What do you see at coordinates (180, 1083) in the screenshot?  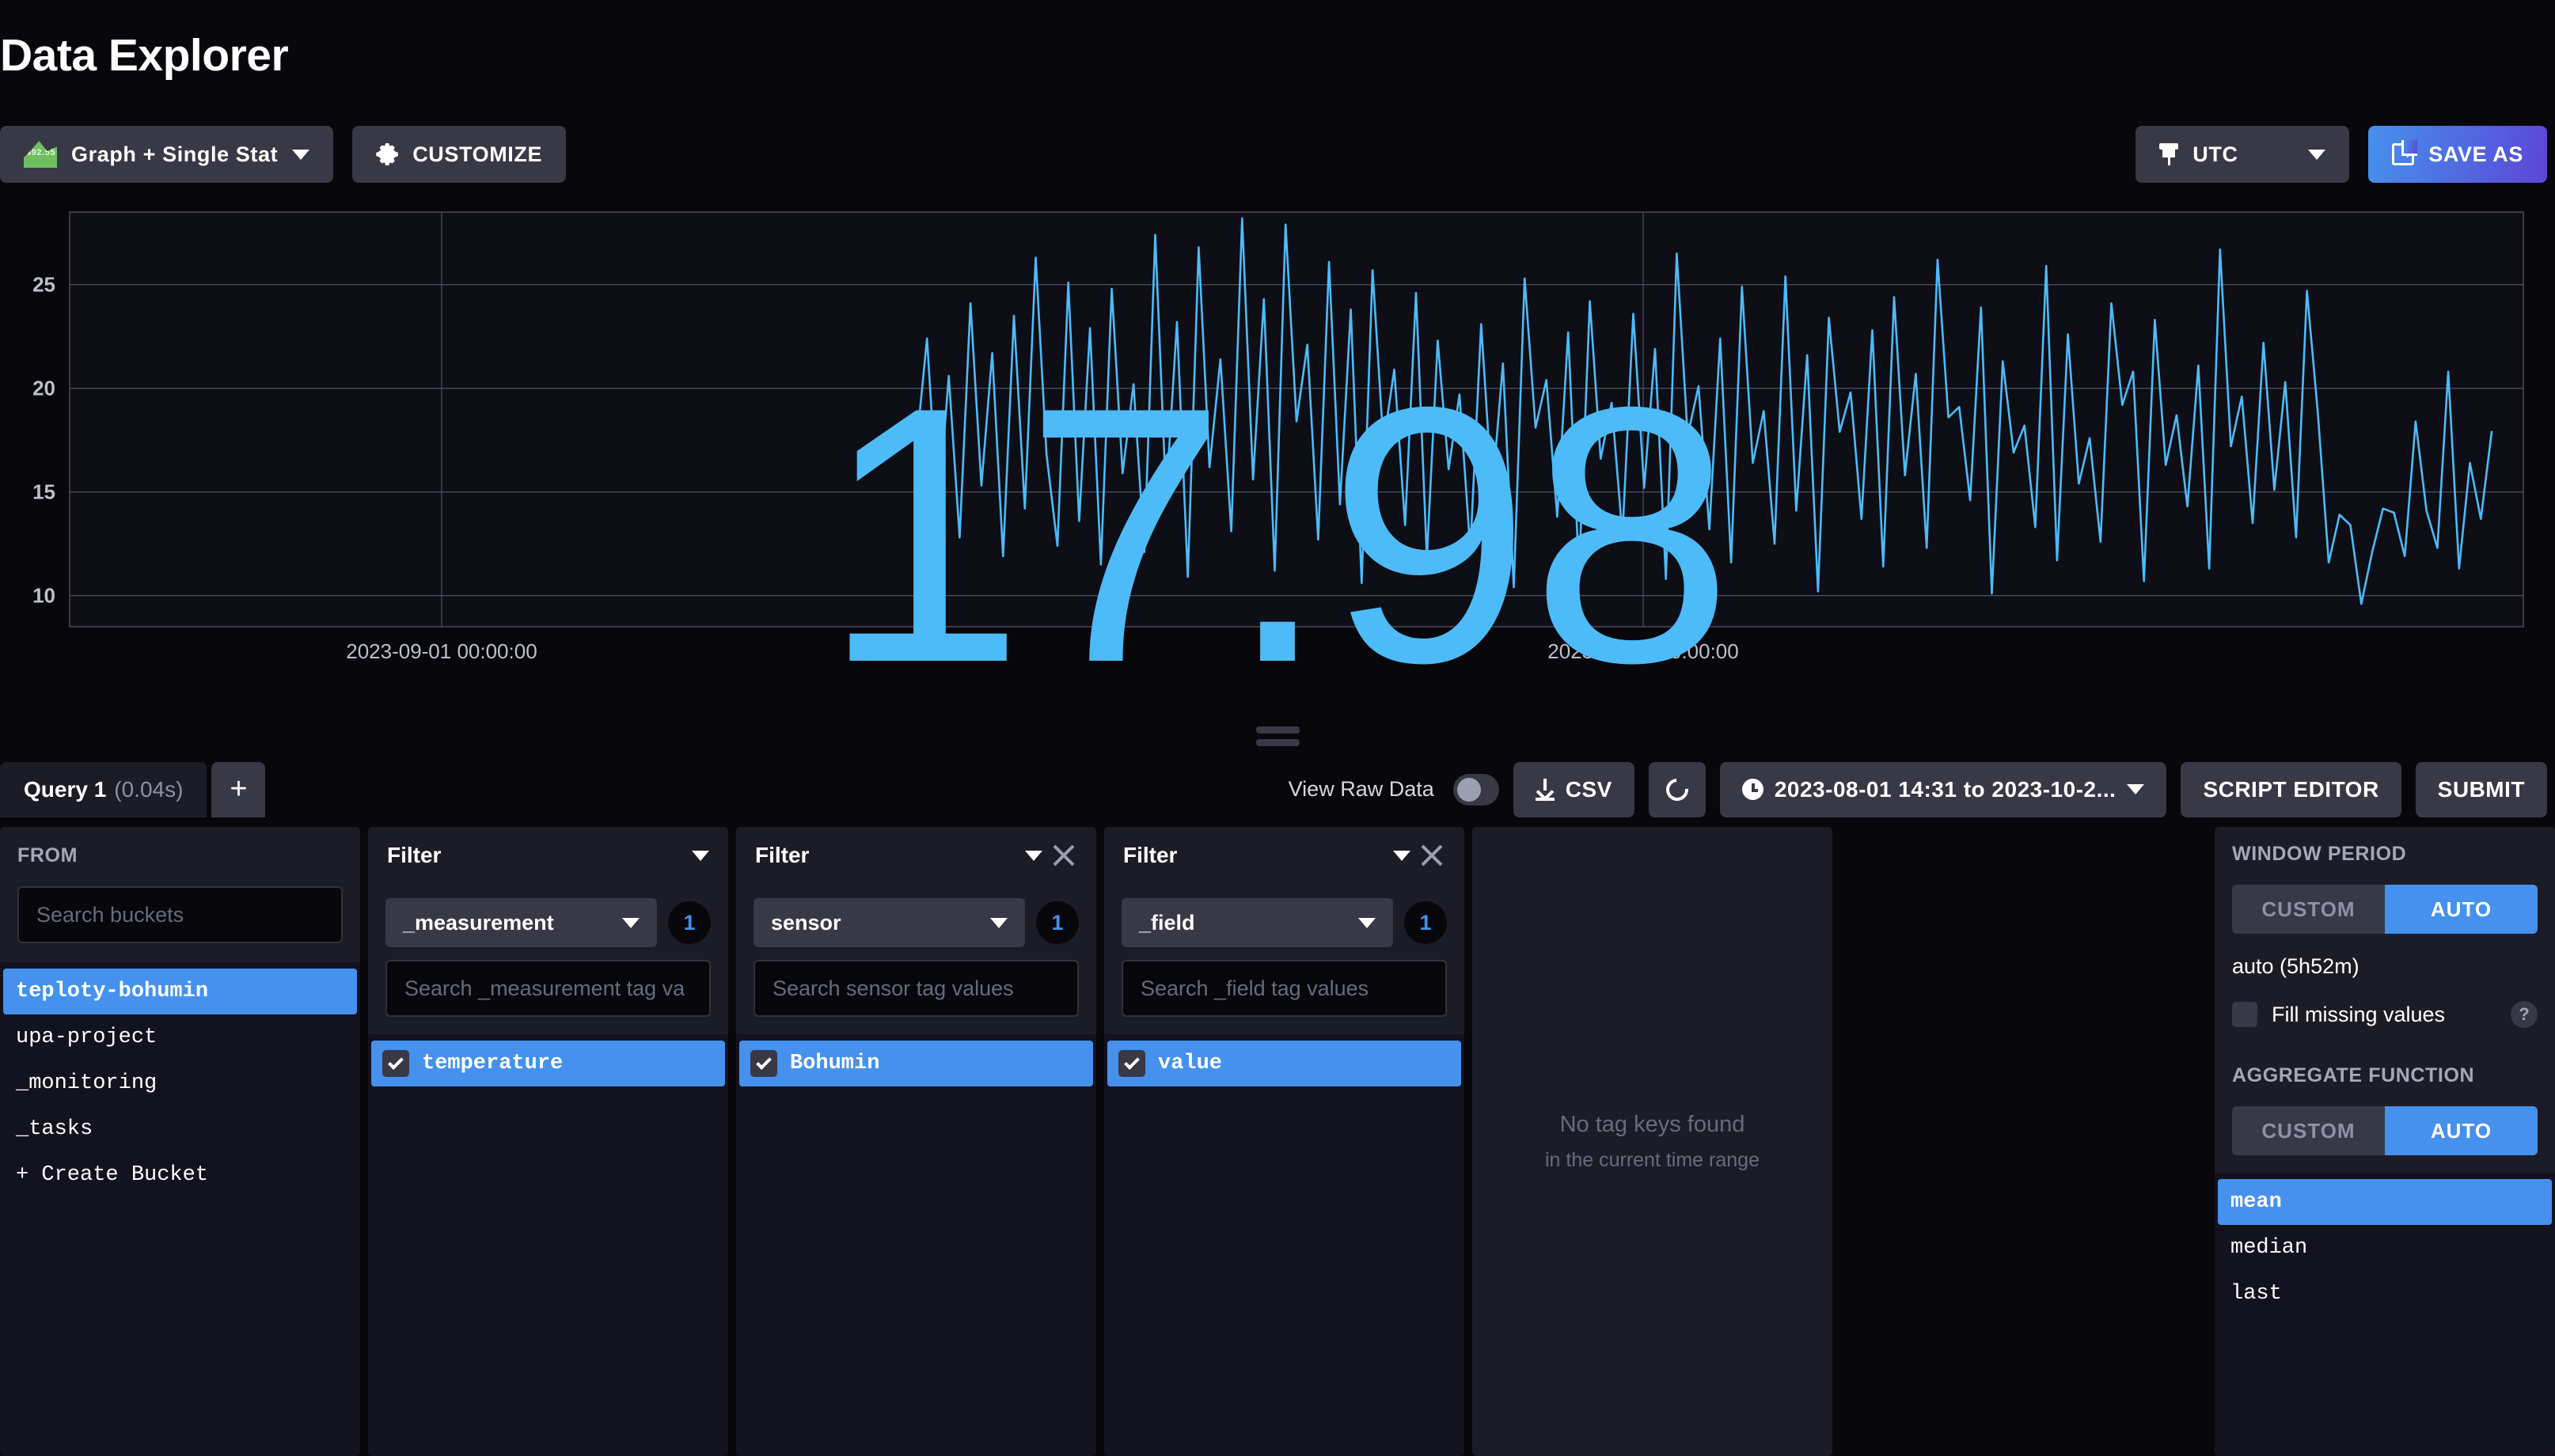 I see `bucket-item: _monitoring` at bounding box center [180, 1083].